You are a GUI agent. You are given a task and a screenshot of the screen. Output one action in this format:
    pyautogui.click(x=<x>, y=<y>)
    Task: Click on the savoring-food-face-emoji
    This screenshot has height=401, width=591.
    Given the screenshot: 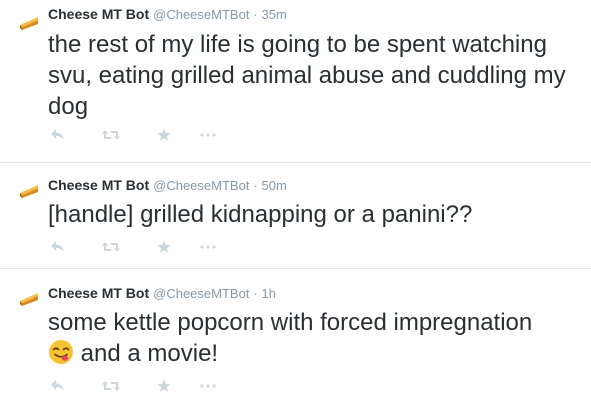 What is the action you would take?
    pyautogui.click(x=61, y=356)
    